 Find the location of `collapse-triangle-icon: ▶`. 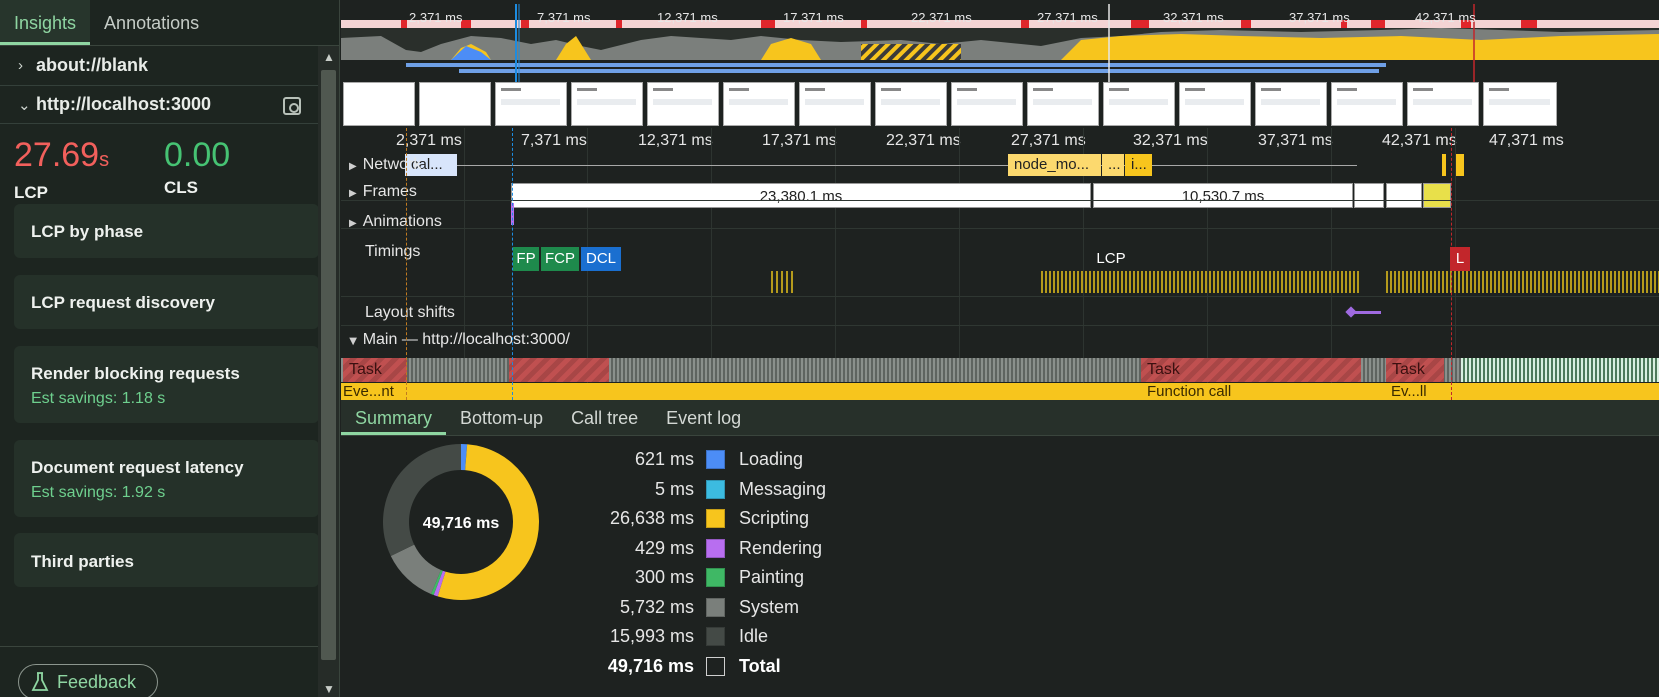

collapse-triangle-icon: ▶ is located at coordinates (352, 342).